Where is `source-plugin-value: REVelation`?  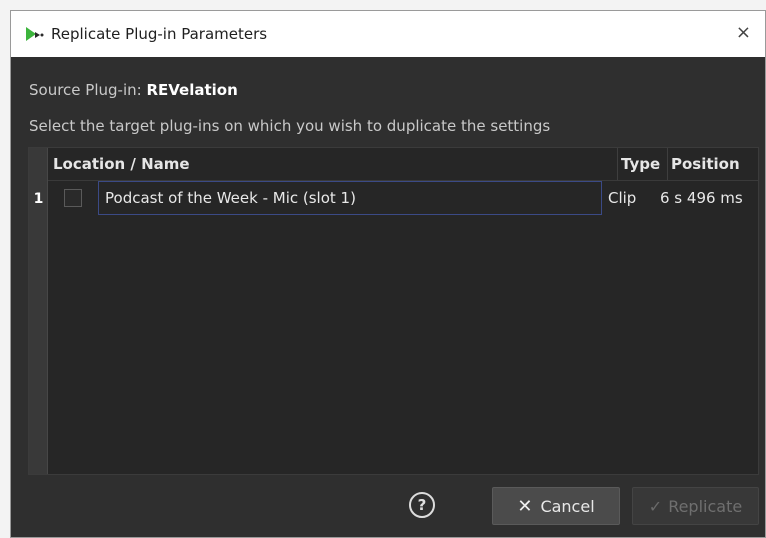 source-plugin-value: REVelation is located at coordinates (192, 90).